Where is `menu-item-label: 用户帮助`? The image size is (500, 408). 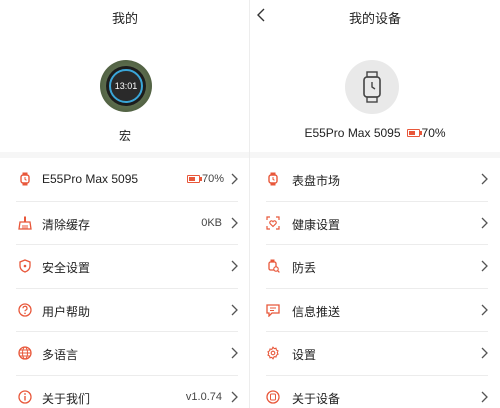
menu-item-label: 用户帮助 is located at coordinates (66, 311).